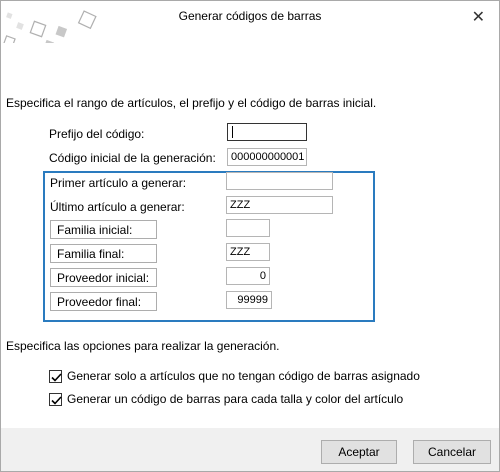 The image size is (500, 472). Describe the element at coordinates (279, 205) in the screenshot. I see `last-article-input: ZZZ` at that location.